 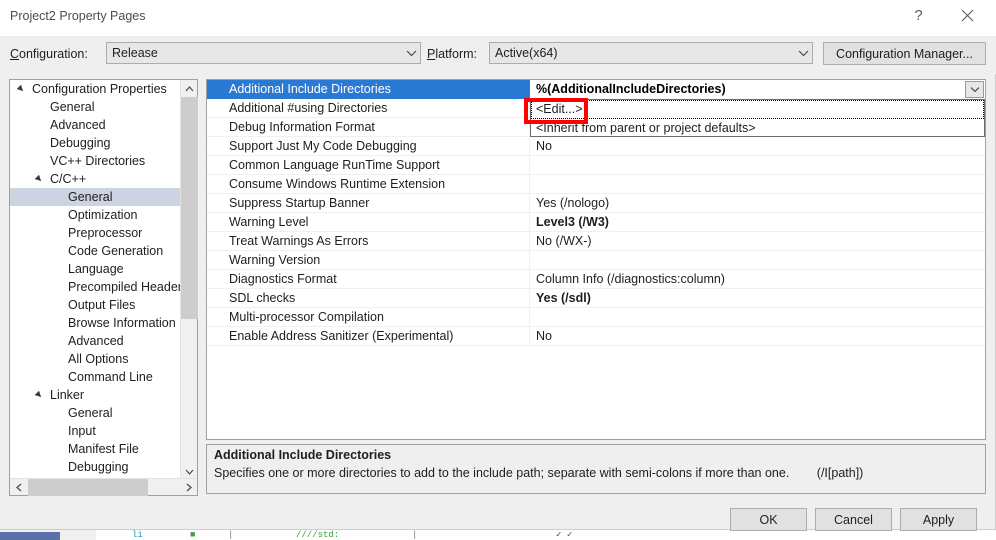 I want to click on property-name: Consume Windows Runtime Extension, so click(x=337, y=184).